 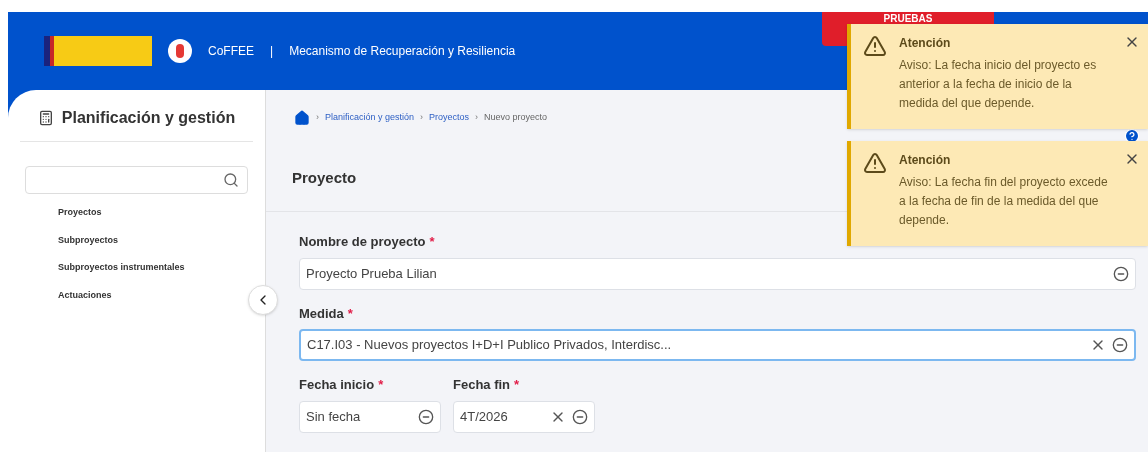 I want to click on breadcrumb-link: Proyectos, so click(x=449, y=118).